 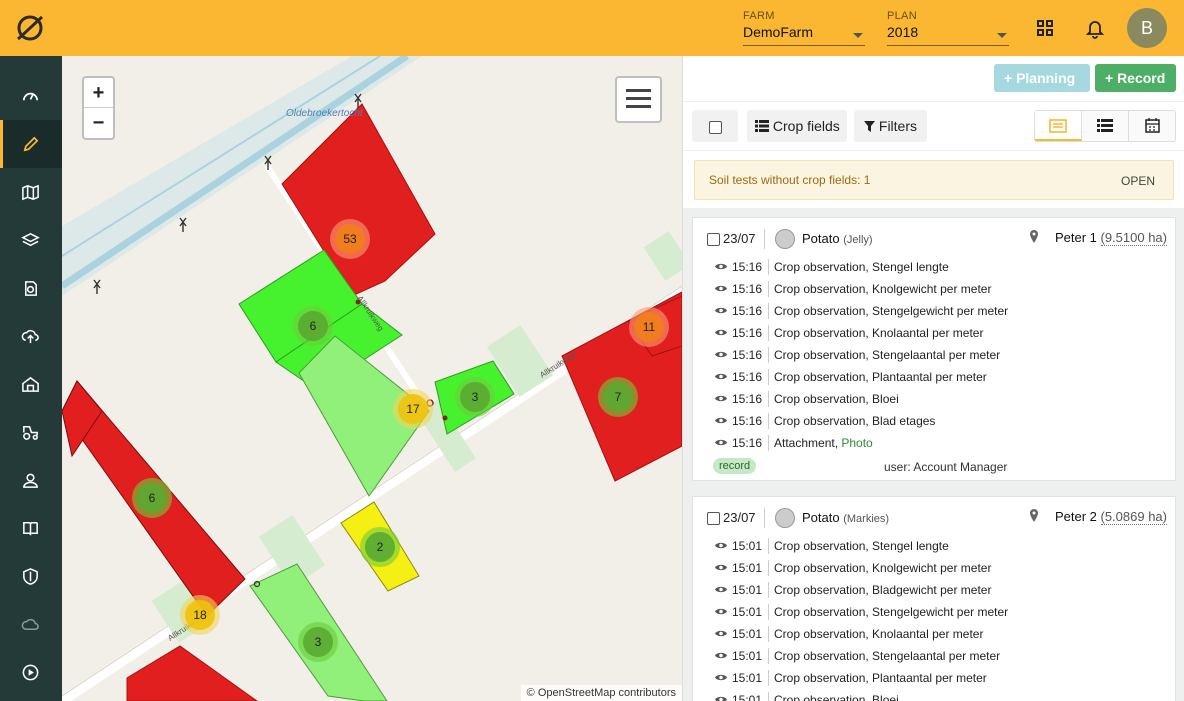 I want to click on layers-menu-button, so click(x=638, y=99).